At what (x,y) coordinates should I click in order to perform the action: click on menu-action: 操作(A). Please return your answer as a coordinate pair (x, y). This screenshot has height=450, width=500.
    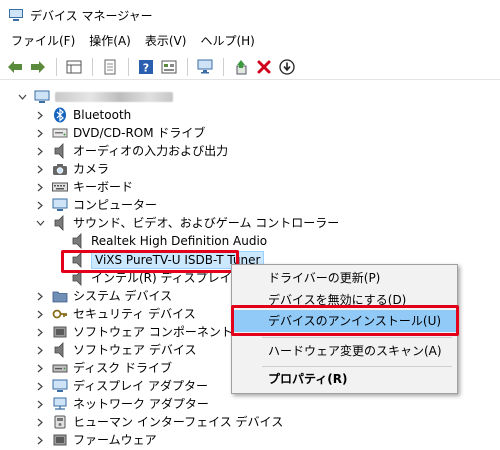
    Looking at the image, I should click on (110, 41).